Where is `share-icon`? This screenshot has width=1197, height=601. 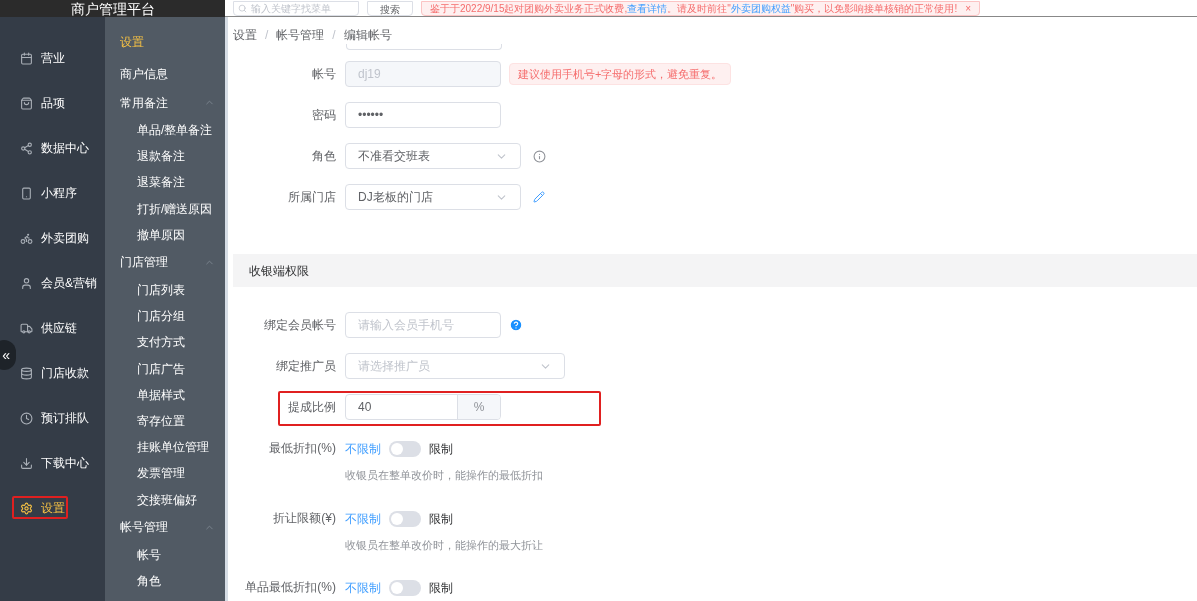
share-icon is located at coordinates (26, 148).